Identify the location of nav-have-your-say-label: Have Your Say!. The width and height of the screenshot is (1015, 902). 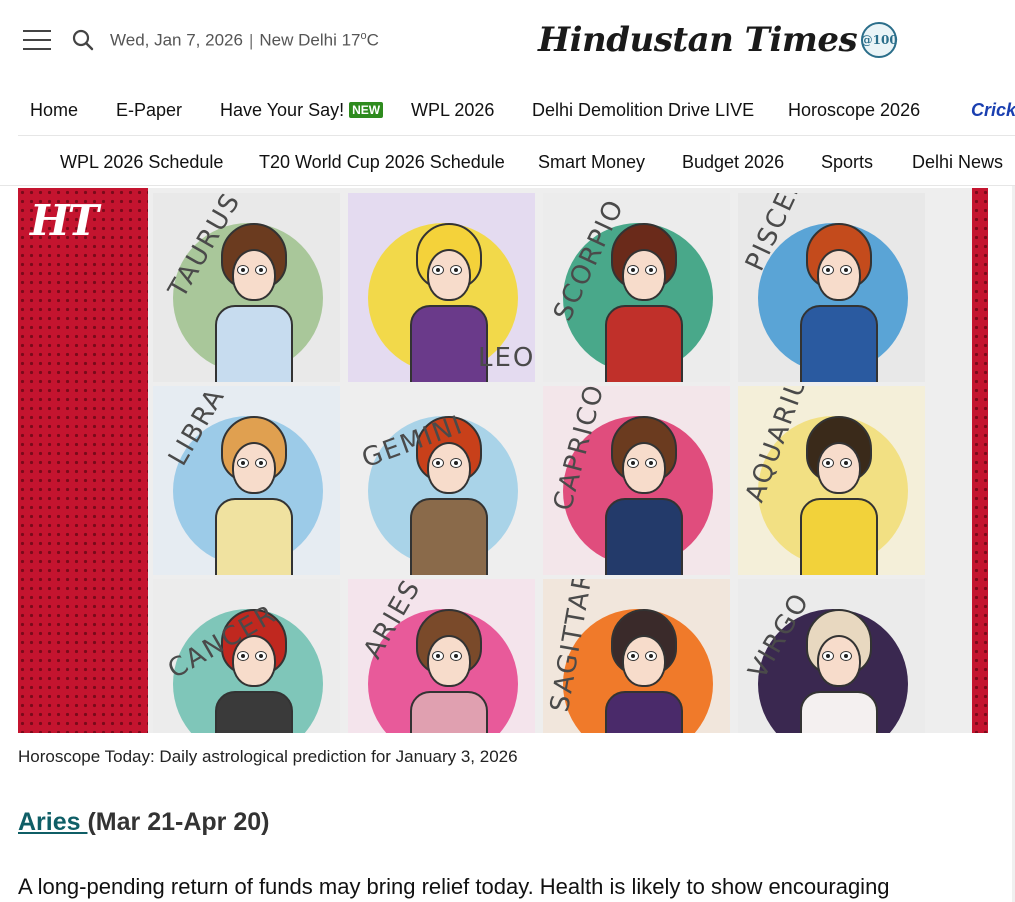
(282, 110).